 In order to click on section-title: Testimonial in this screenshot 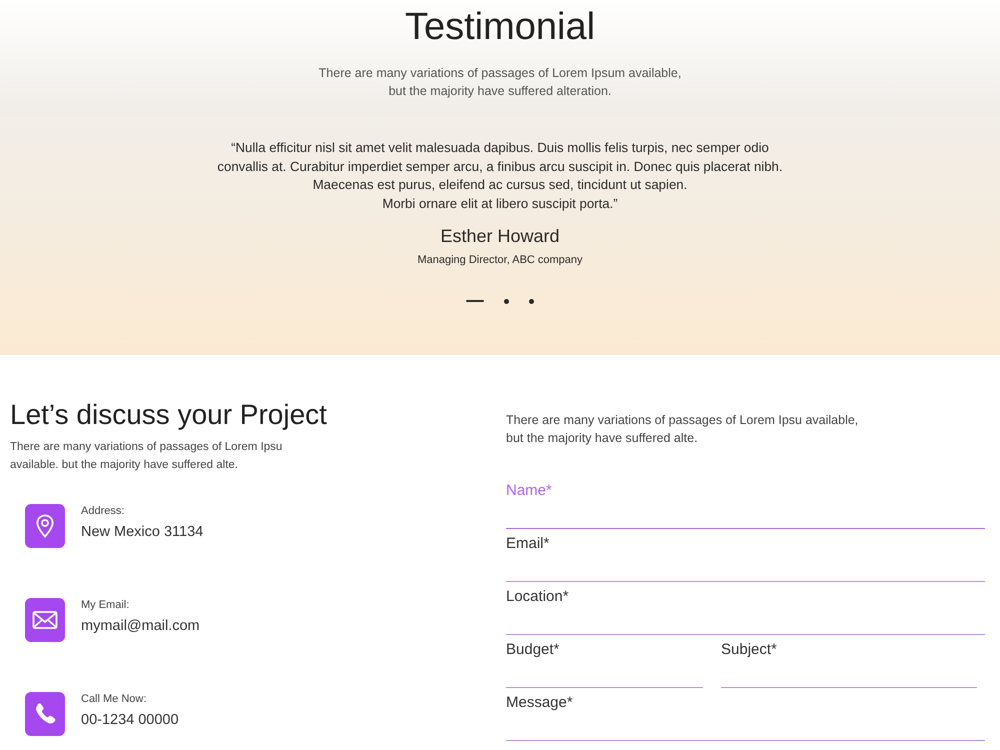, I will do `click(500, 27)`.